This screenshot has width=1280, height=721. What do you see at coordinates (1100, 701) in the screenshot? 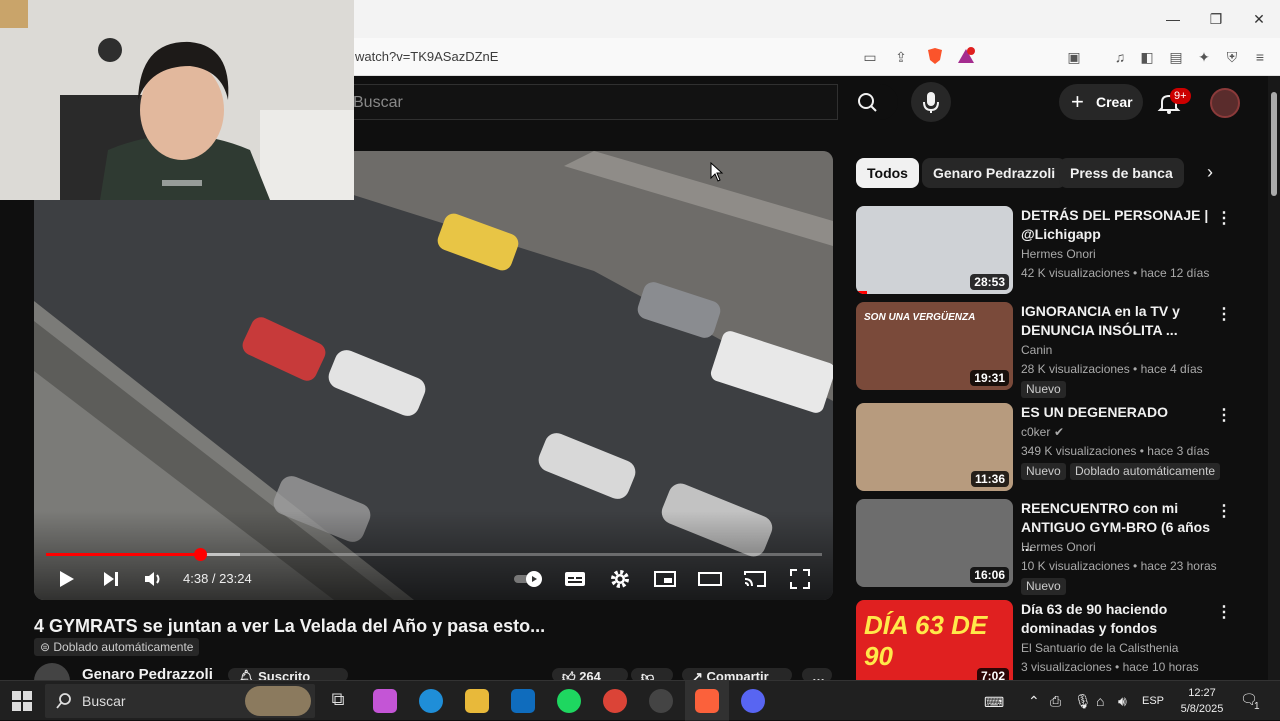
I see `network-icon: ⌂` at bounding box center [1100, 701].